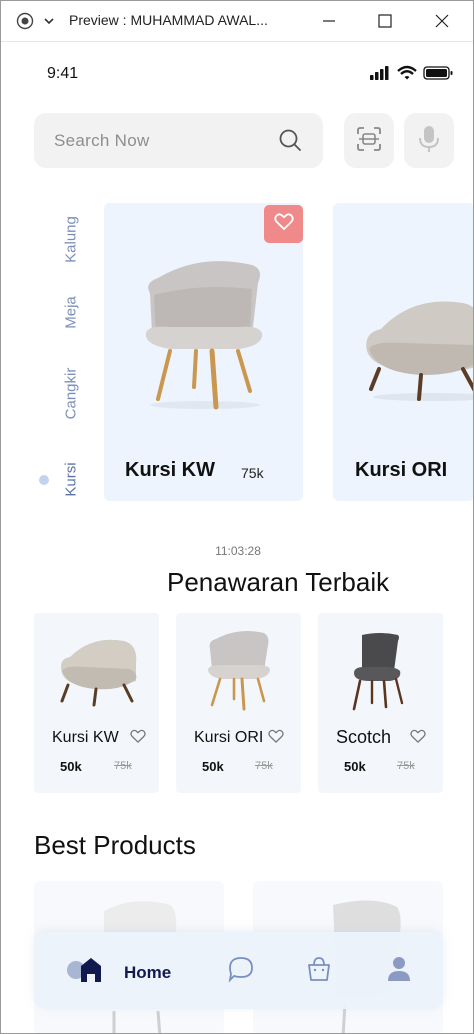 The height and width of the screenshot is (1034, 474). I want to click on search-placeholder: Search Now, so click(102, 140).